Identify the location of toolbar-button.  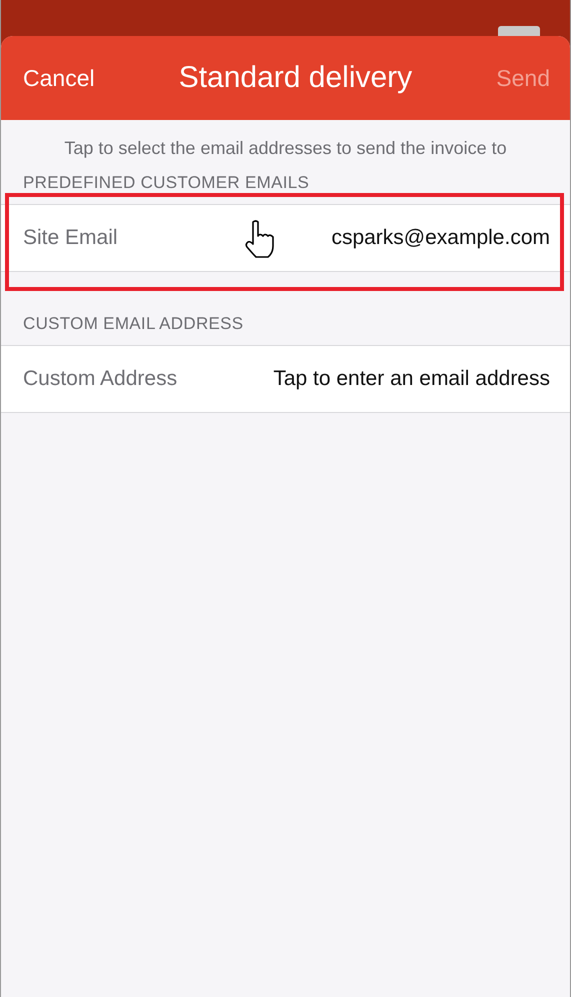
(519, 31).